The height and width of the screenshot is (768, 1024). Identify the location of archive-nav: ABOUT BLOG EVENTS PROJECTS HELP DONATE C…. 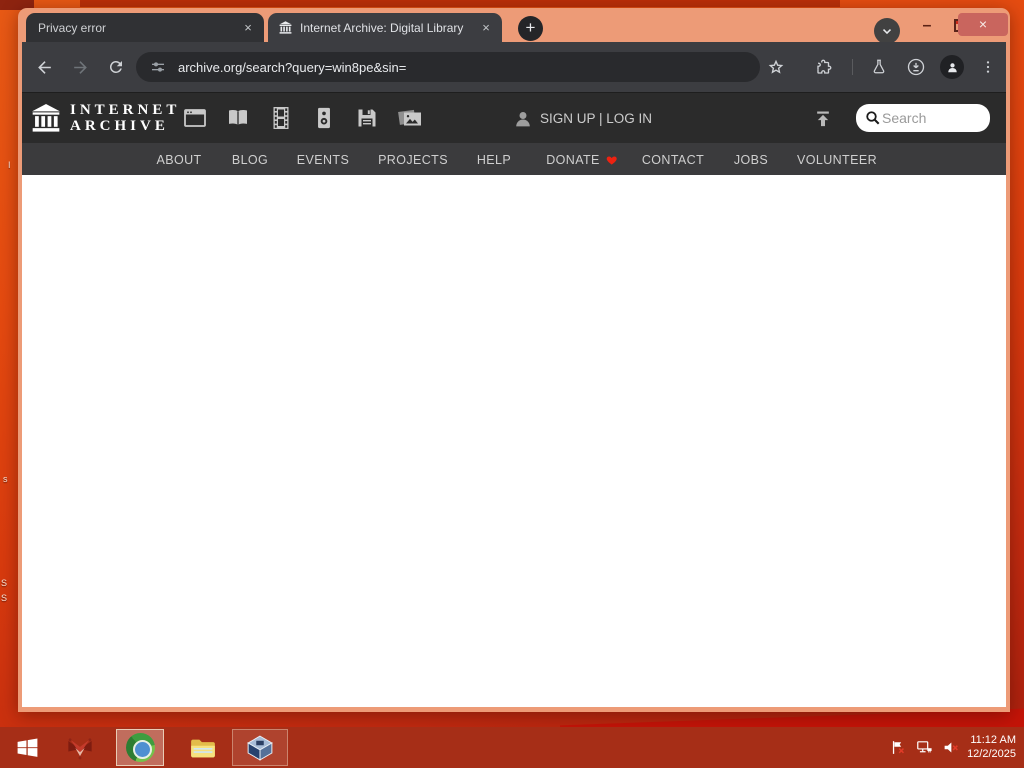
(514, 159).